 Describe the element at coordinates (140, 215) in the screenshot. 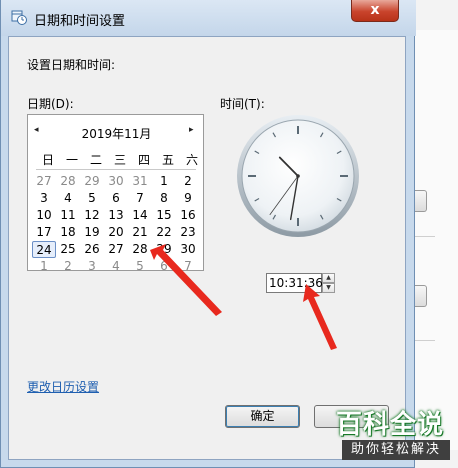

I see `calendar-day: 14` at that location.